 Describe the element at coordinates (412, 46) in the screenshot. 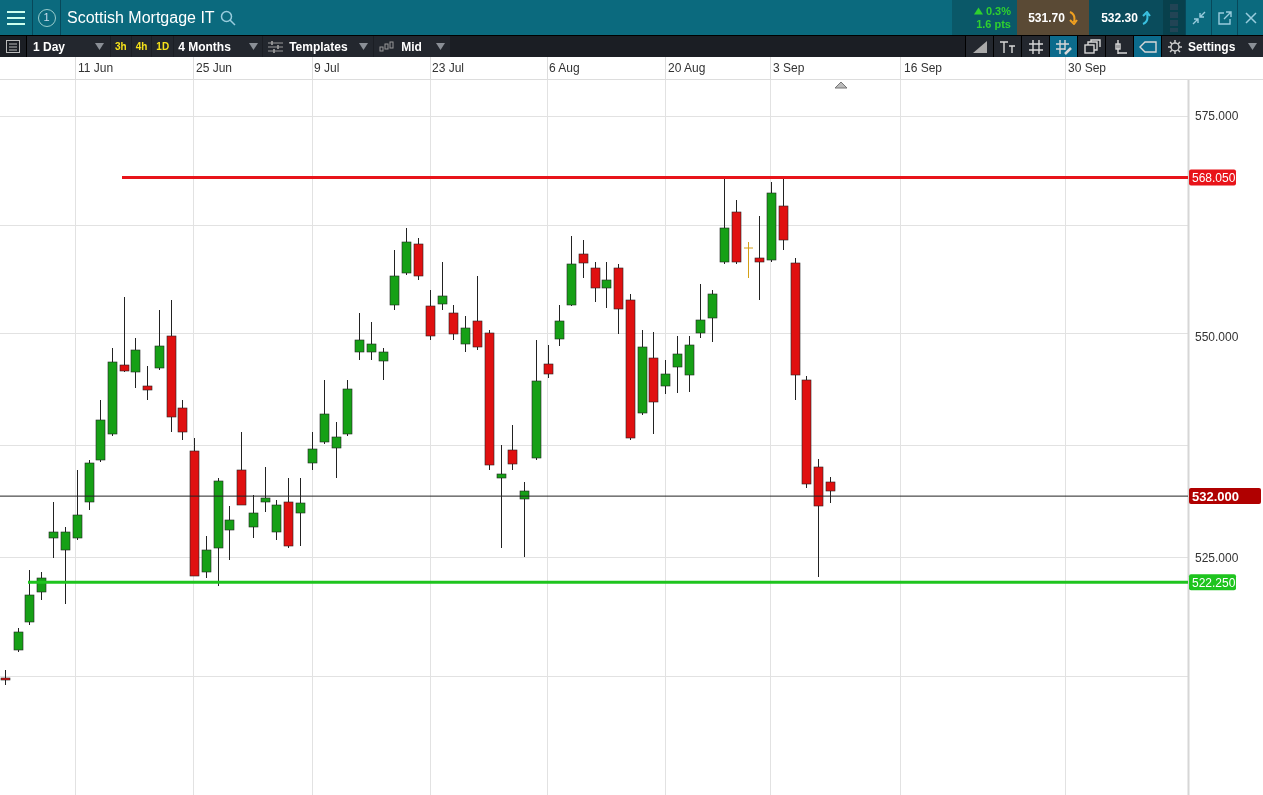

I see `price-type-dropdown: Mid` at that location.